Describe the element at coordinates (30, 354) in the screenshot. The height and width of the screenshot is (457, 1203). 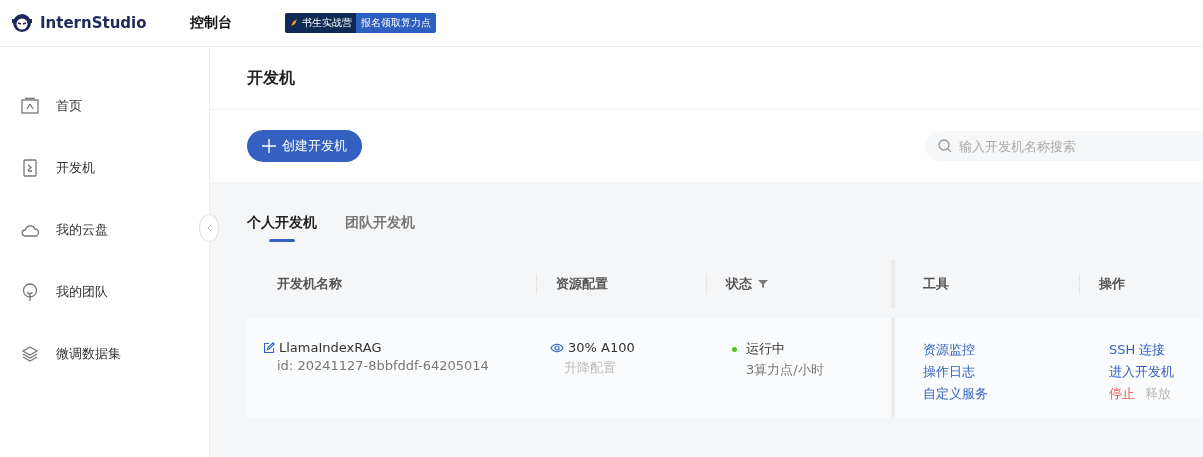
I see `layers-icon` at that location.